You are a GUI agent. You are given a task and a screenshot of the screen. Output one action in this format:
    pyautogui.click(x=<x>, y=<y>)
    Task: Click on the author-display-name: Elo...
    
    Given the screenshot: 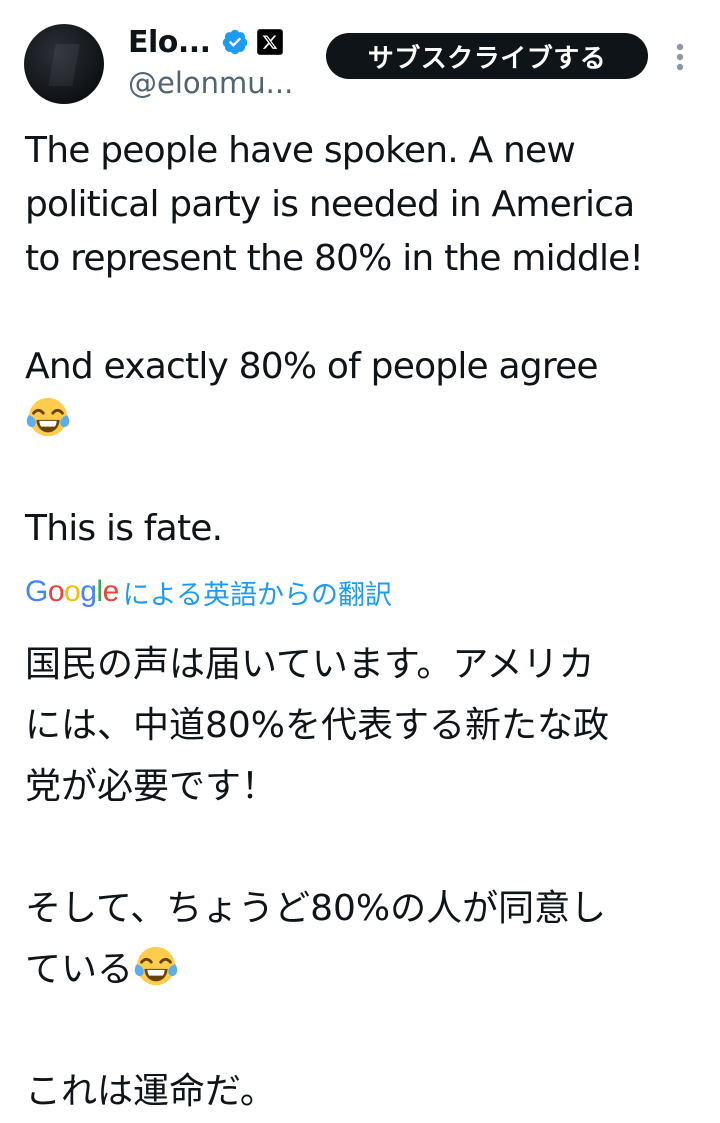 What is the action you would take?
    pyautogui.click(x=169, y=42)
    